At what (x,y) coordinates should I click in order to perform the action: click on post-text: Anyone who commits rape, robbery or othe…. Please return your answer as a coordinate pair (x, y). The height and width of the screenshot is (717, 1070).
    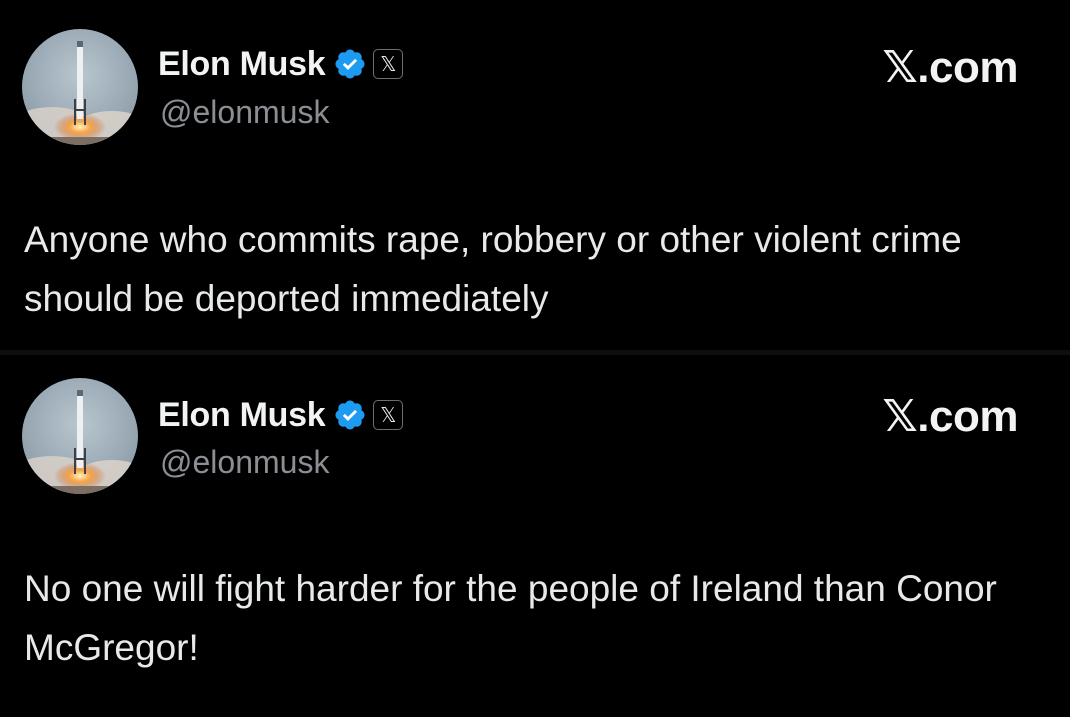
    Looking at the image, I should click on (493, 269).